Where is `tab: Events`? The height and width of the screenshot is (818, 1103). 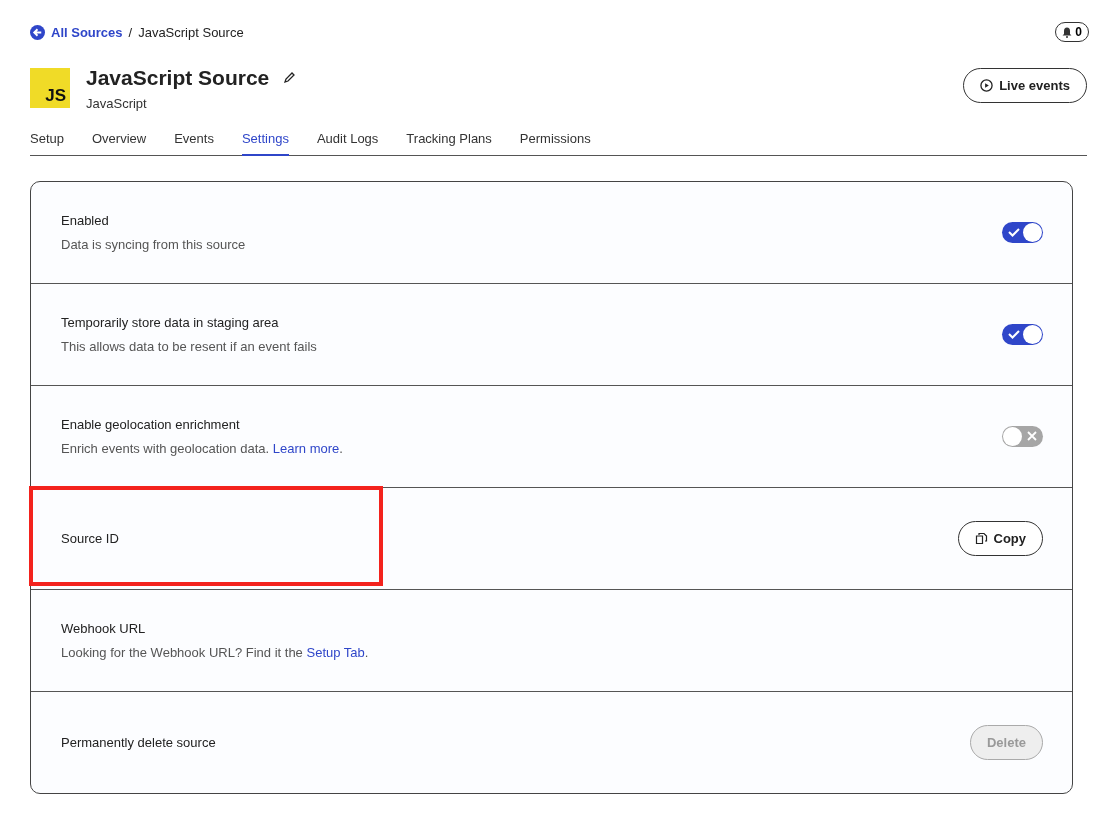
tab: Events is located at coordinates (194, 140).